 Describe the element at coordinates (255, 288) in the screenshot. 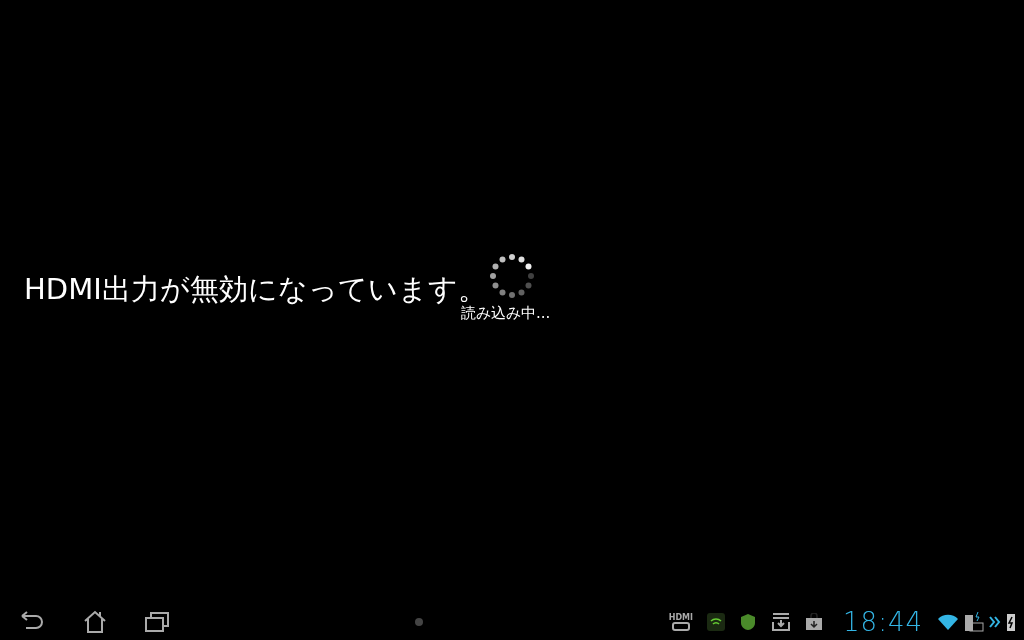

I see `status-message: HDMI出力が無効になっています。` at that location.